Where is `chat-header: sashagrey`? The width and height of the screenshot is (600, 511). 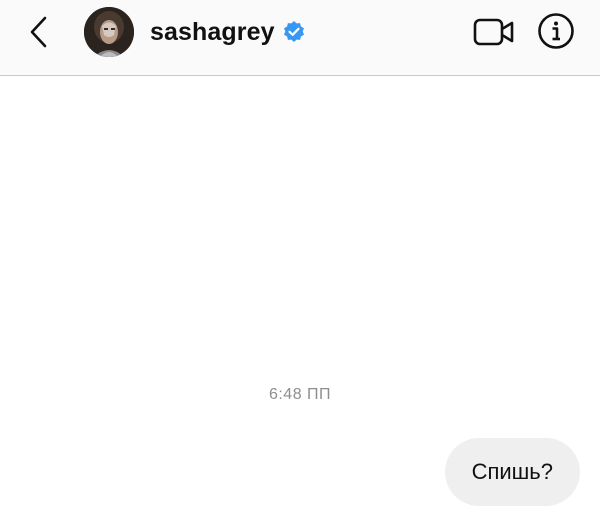 chat-header: sashagrey is located at coordinates (300, 38).